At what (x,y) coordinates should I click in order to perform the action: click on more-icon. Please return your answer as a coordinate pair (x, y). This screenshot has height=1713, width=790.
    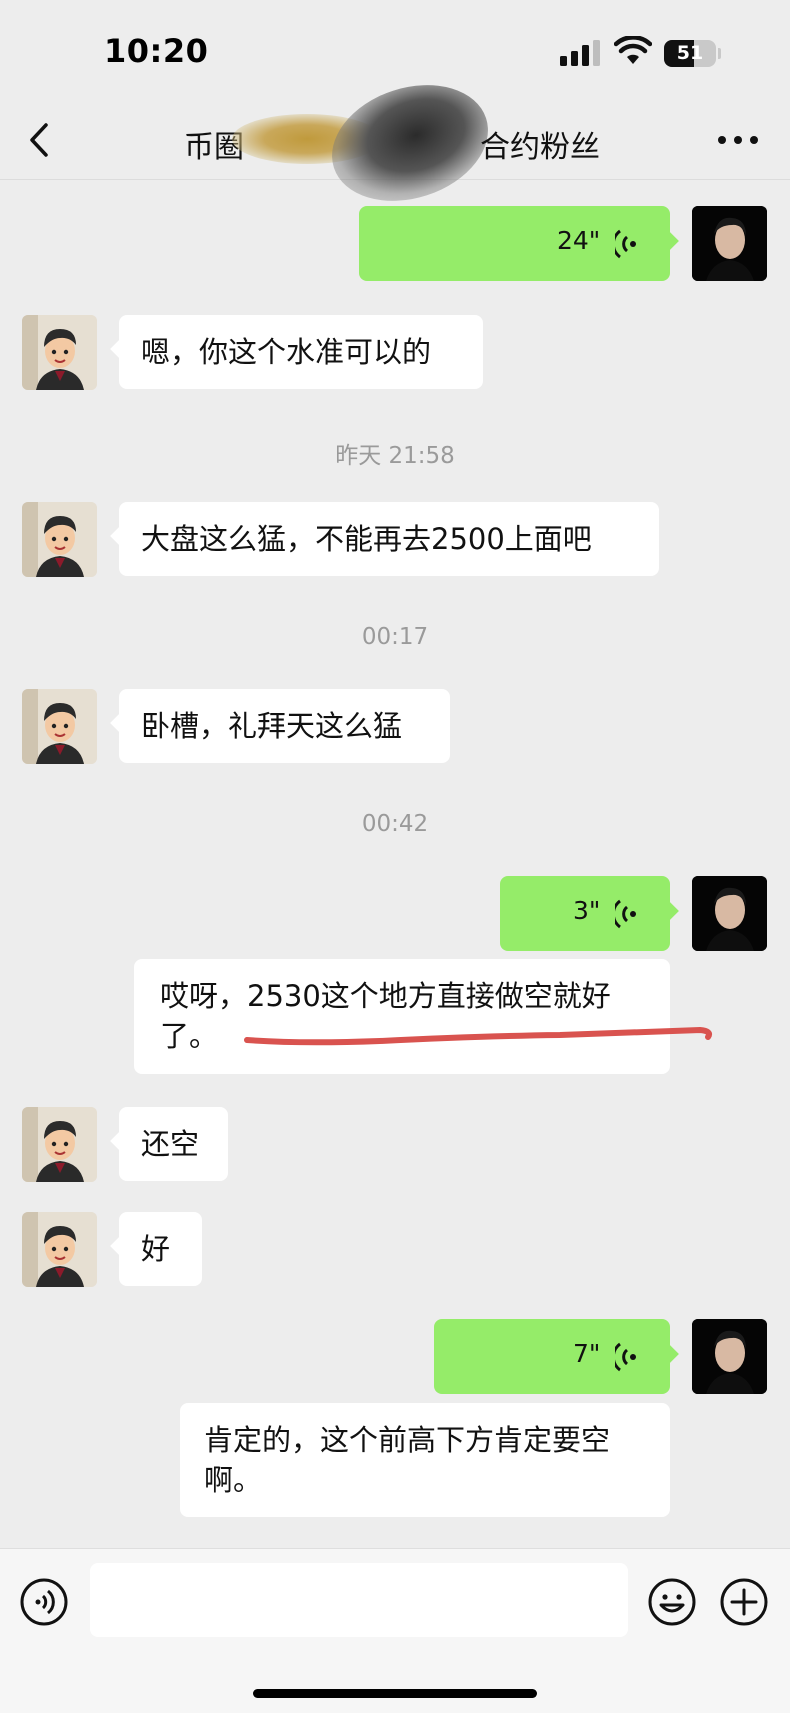
    Looking at the image, I should click on (739, 141).